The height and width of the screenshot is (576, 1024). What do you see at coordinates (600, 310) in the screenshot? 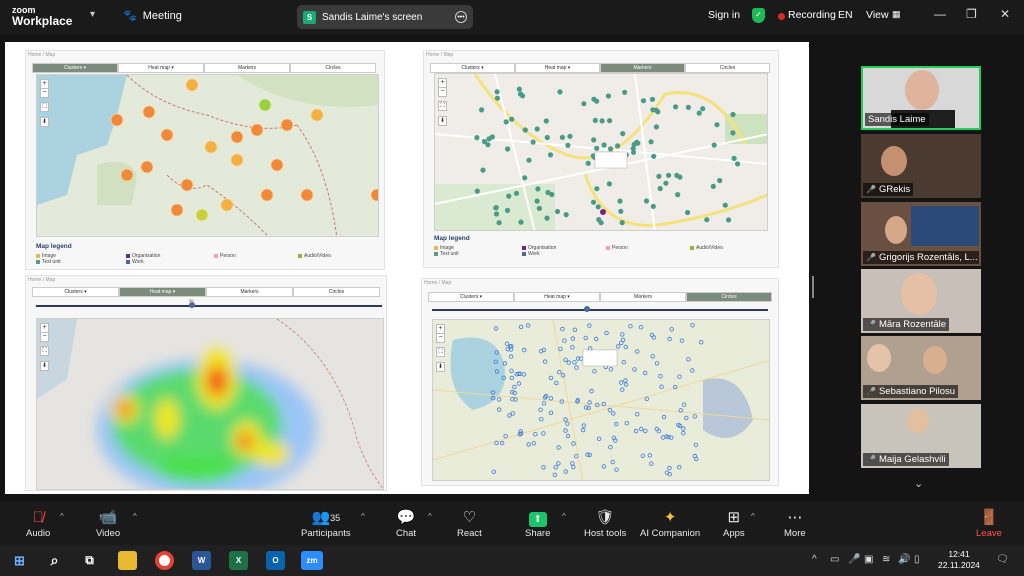
I see `radius-slider` at bounding box center [600, 310].